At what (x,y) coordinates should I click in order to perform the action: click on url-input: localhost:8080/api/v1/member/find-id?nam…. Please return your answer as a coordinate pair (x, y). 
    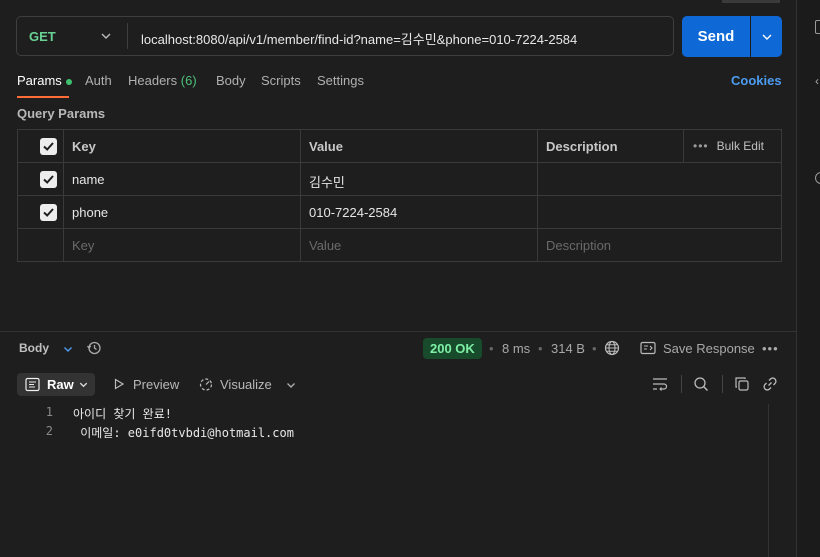
    Looking at the image, I should click on (359, 38).